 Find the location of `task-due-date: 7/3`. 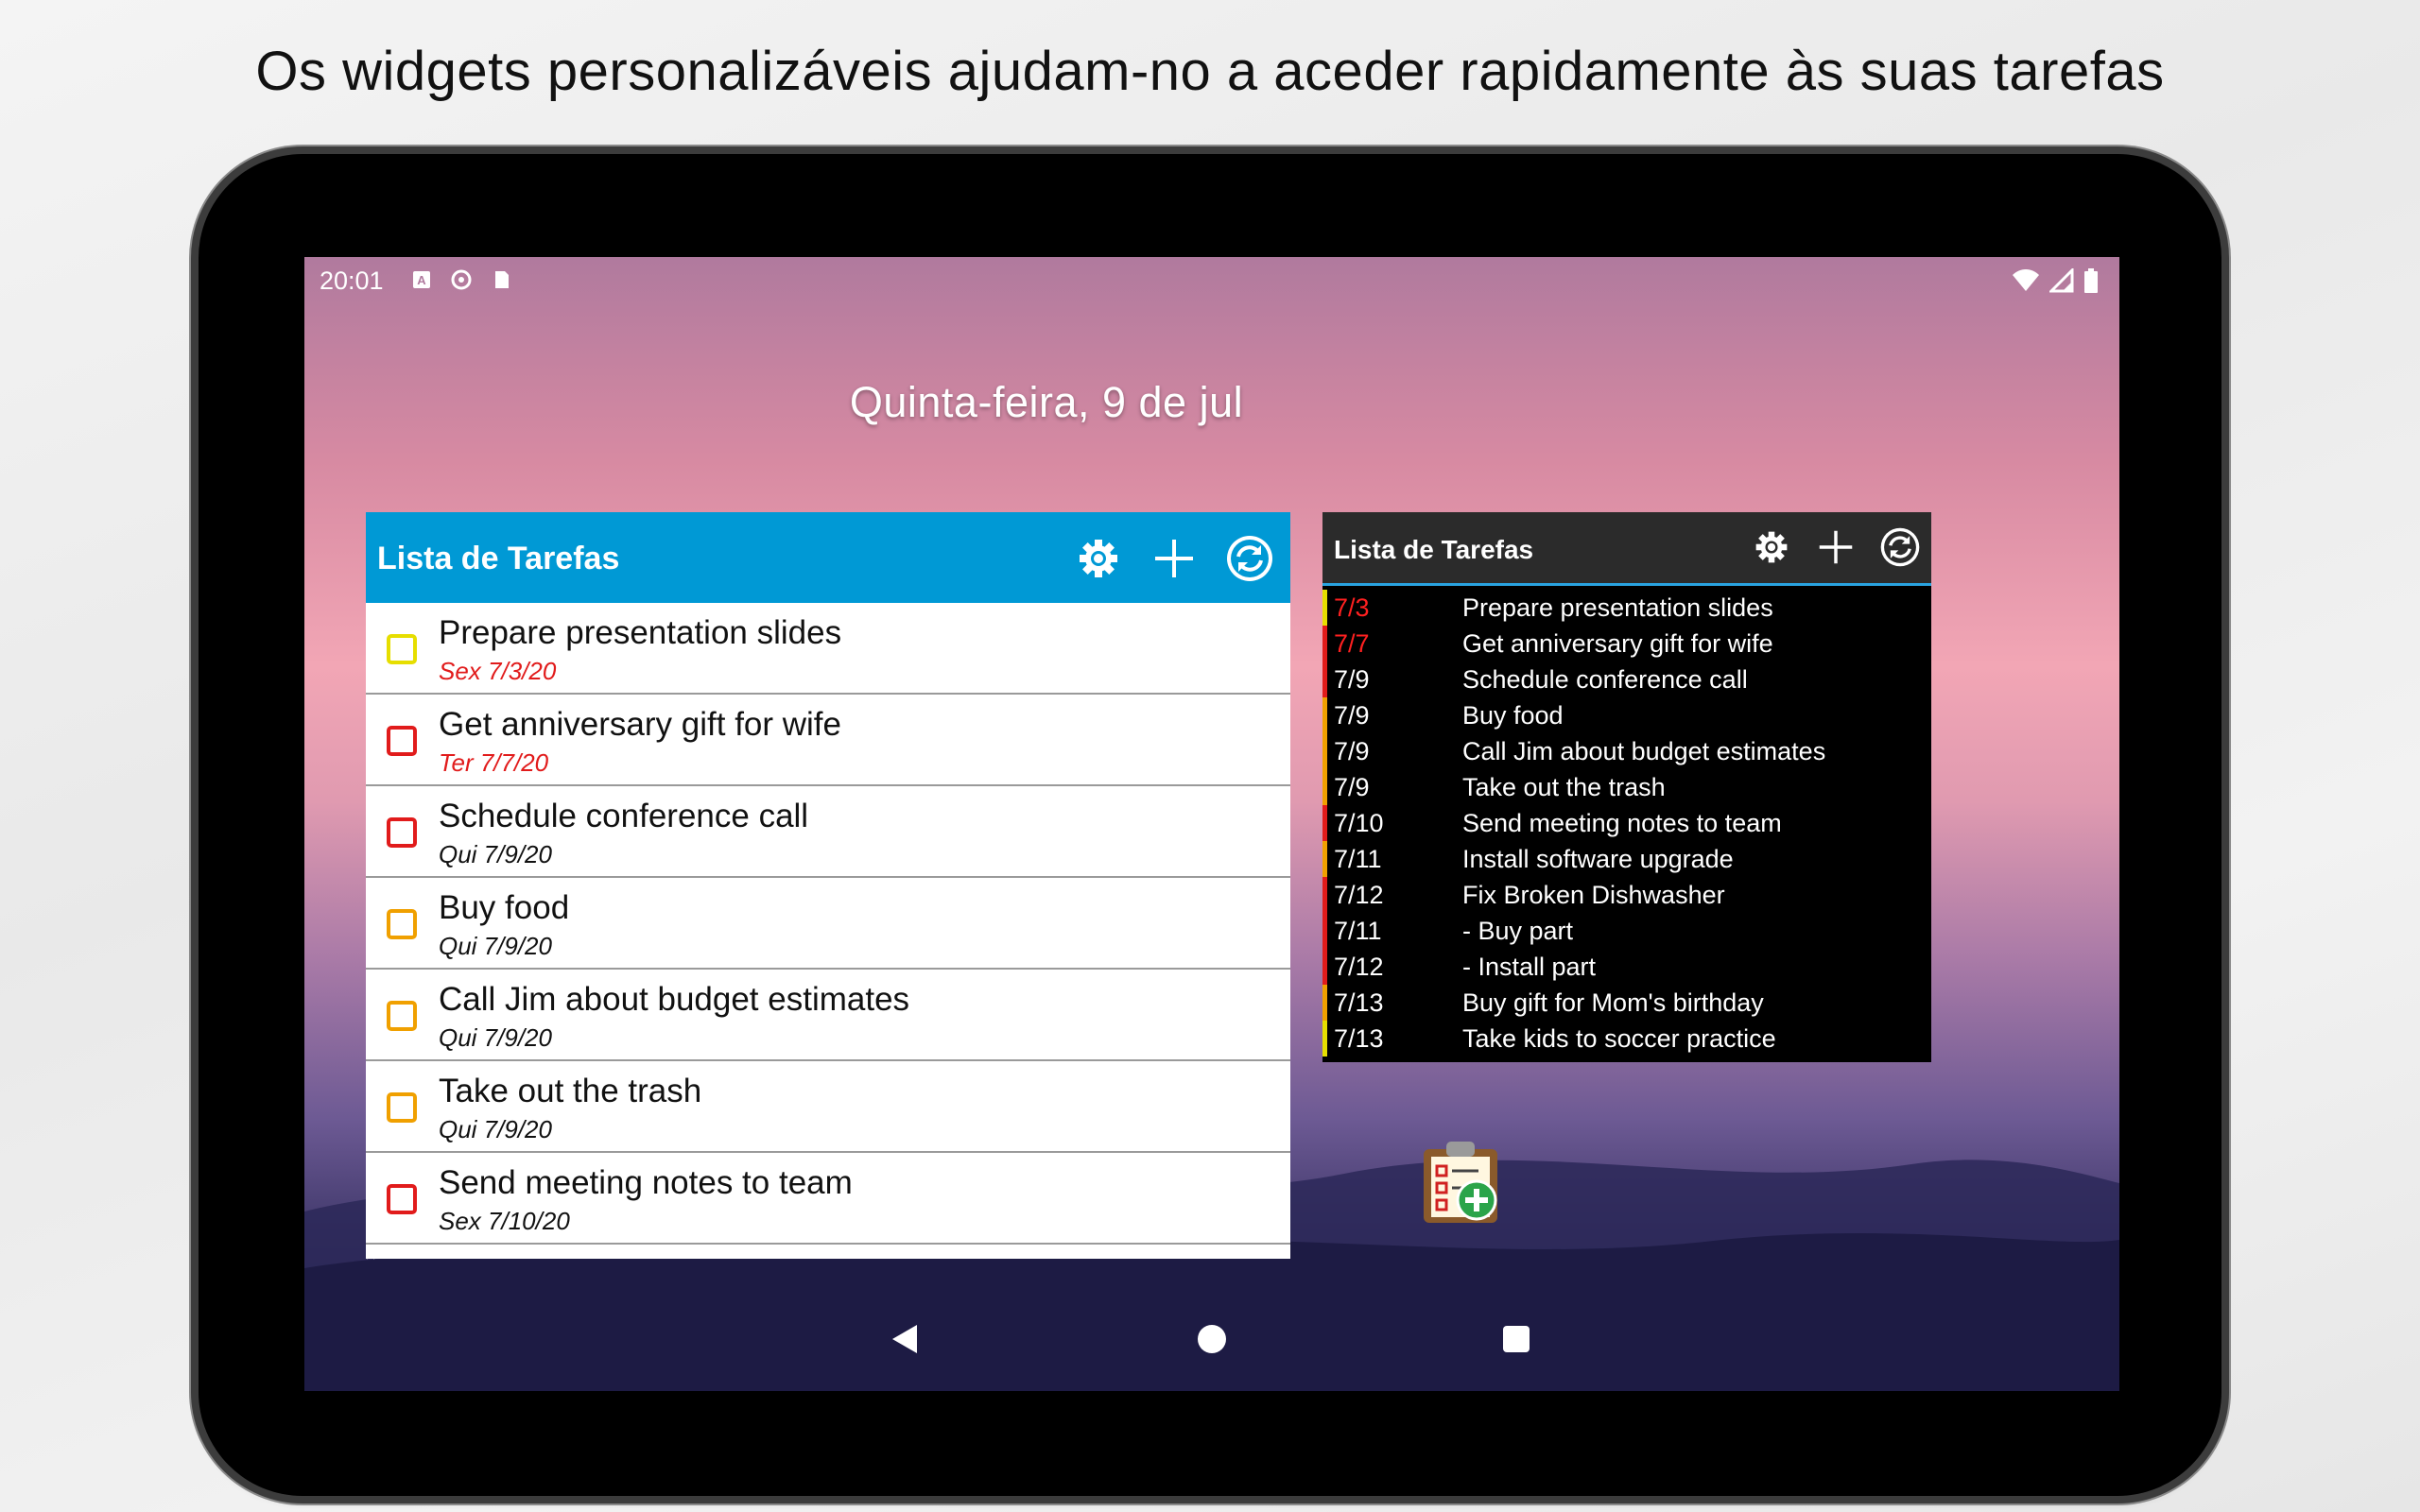

task-due-date: 7/3 is located at coordinates (1352, 607).